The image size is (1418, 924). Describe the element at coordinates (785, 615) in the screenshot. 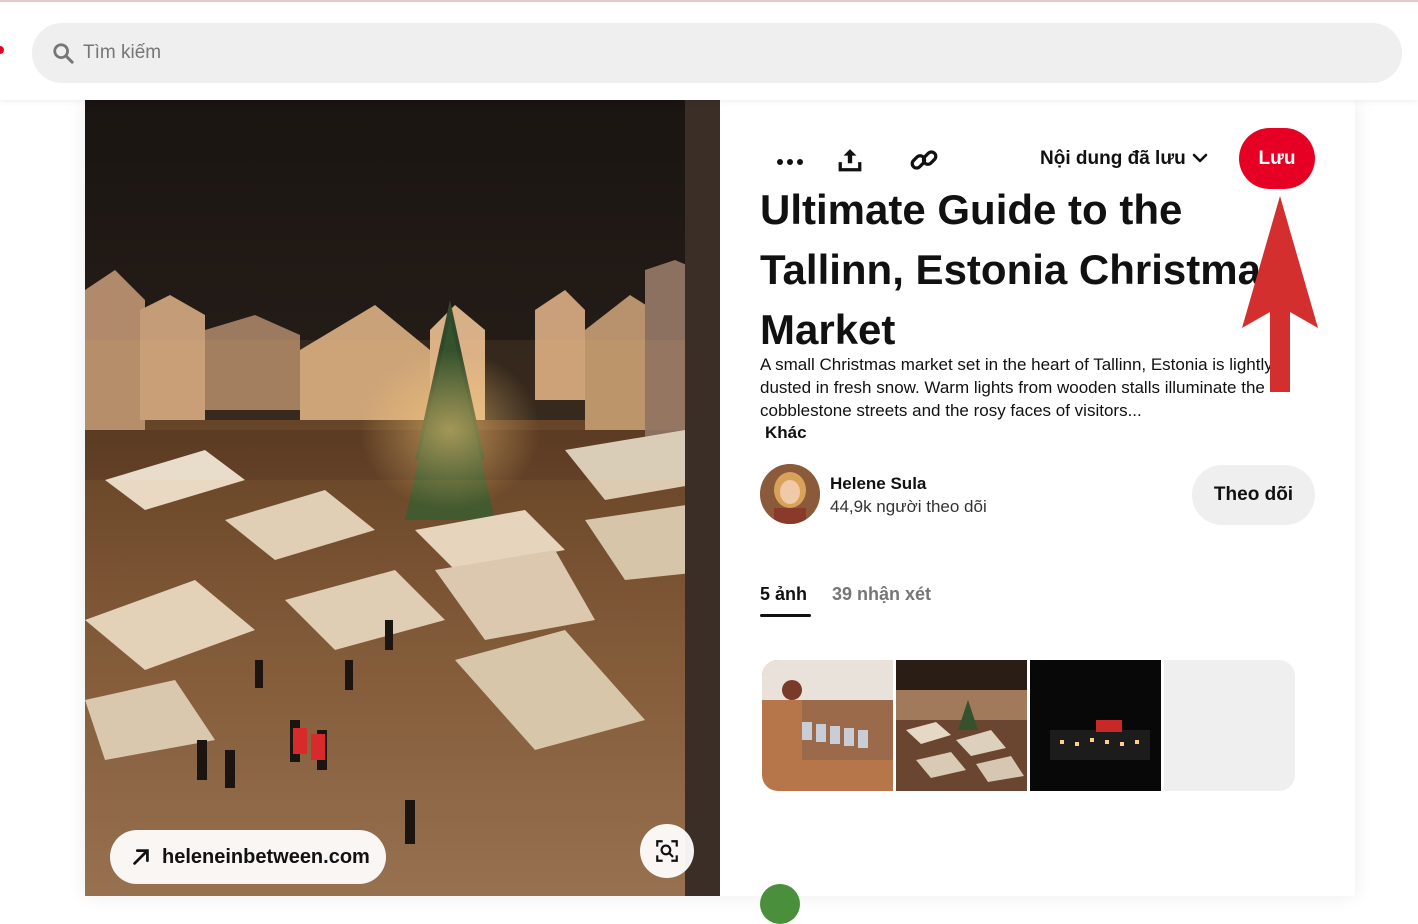

I see `active-tab-indicator` at that location.